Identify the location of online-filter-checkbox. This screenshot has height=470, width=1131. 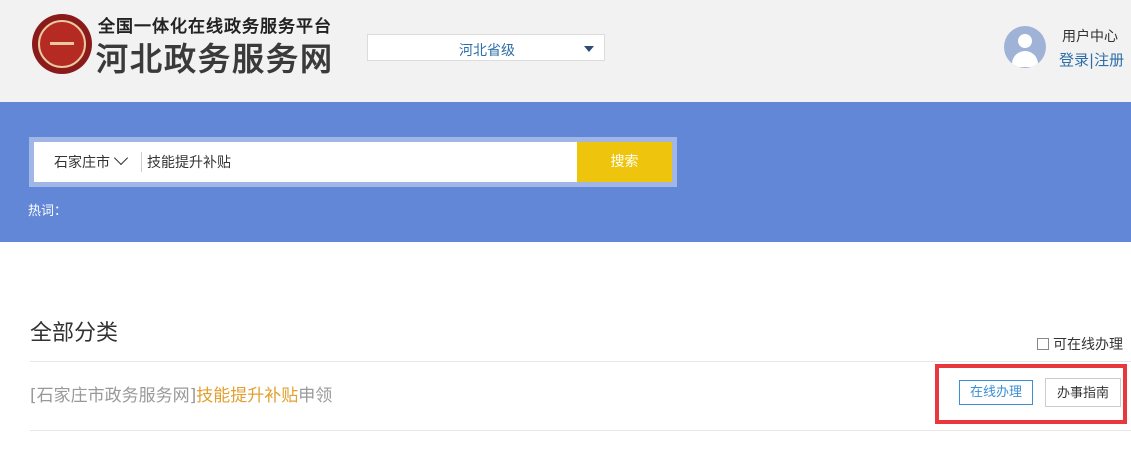
(1043, 344).